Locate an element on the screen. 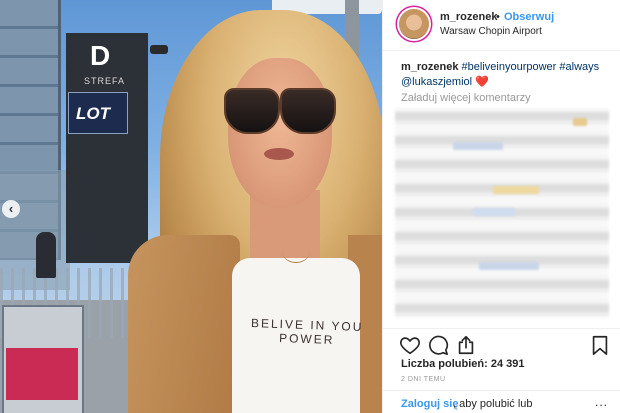 The height and width of the screenshot is (413, 620). mention-lukaszjemiol: @lukaszjemiol is located at coordinates (436, 82).